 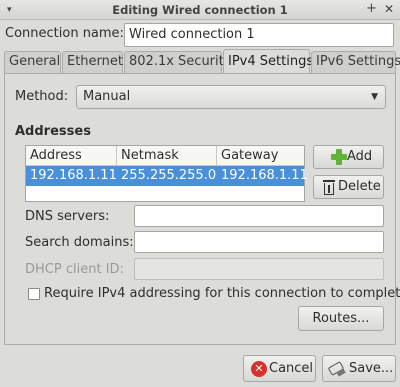 I want to click on delete-button: Delete, so click(x=348, y=187).